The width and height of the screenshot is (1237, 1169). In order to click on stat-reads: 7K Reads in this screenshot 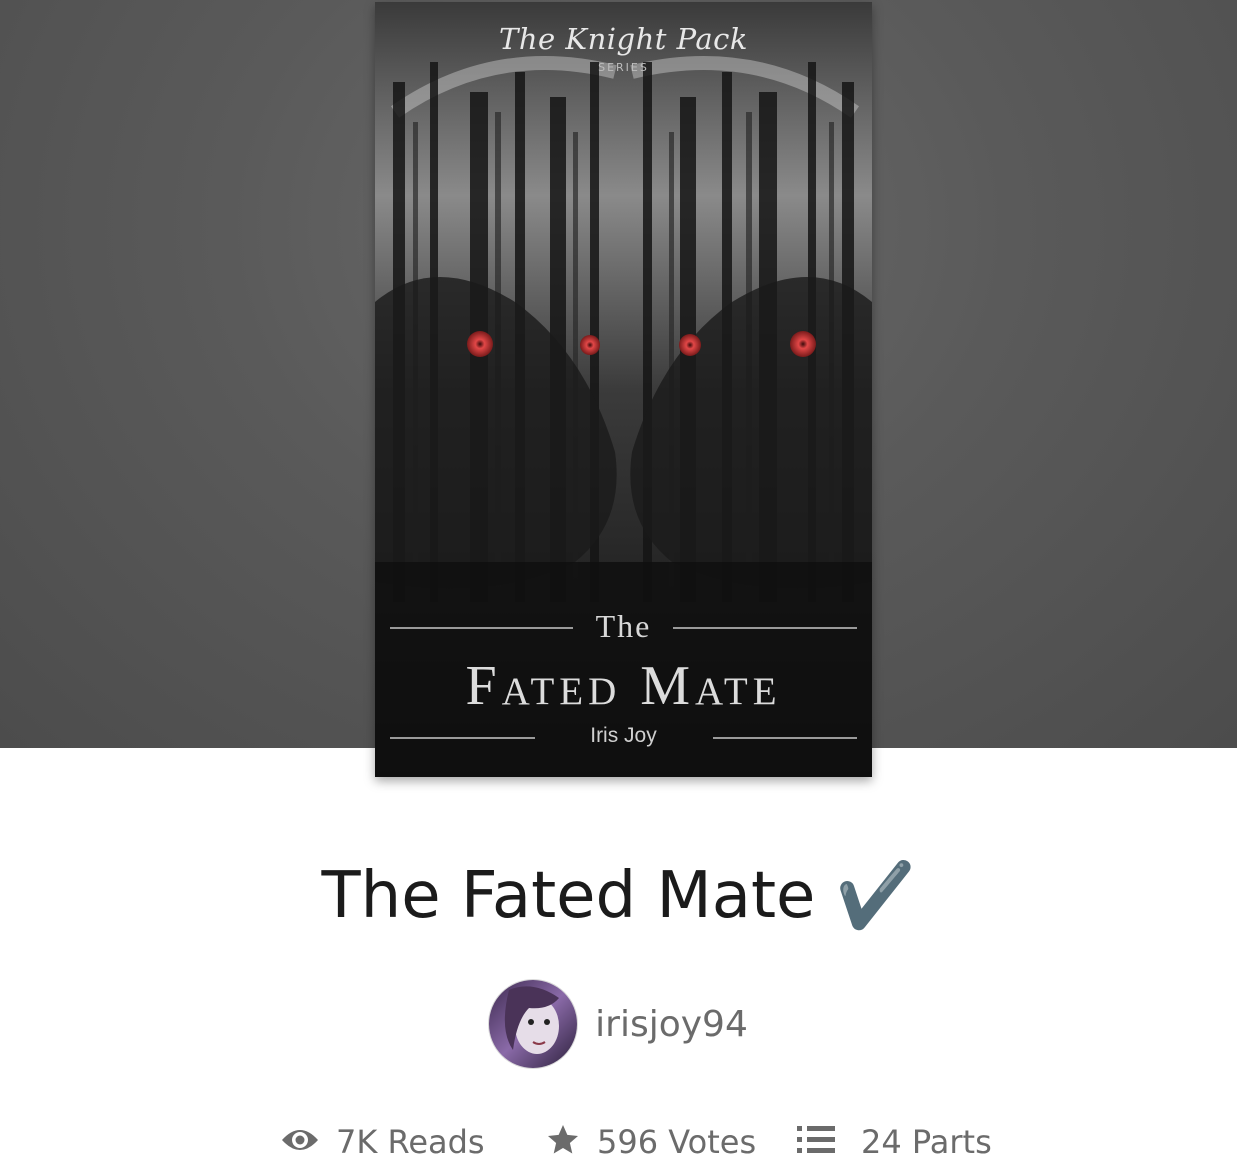, I will do `click(382, 1142)`.